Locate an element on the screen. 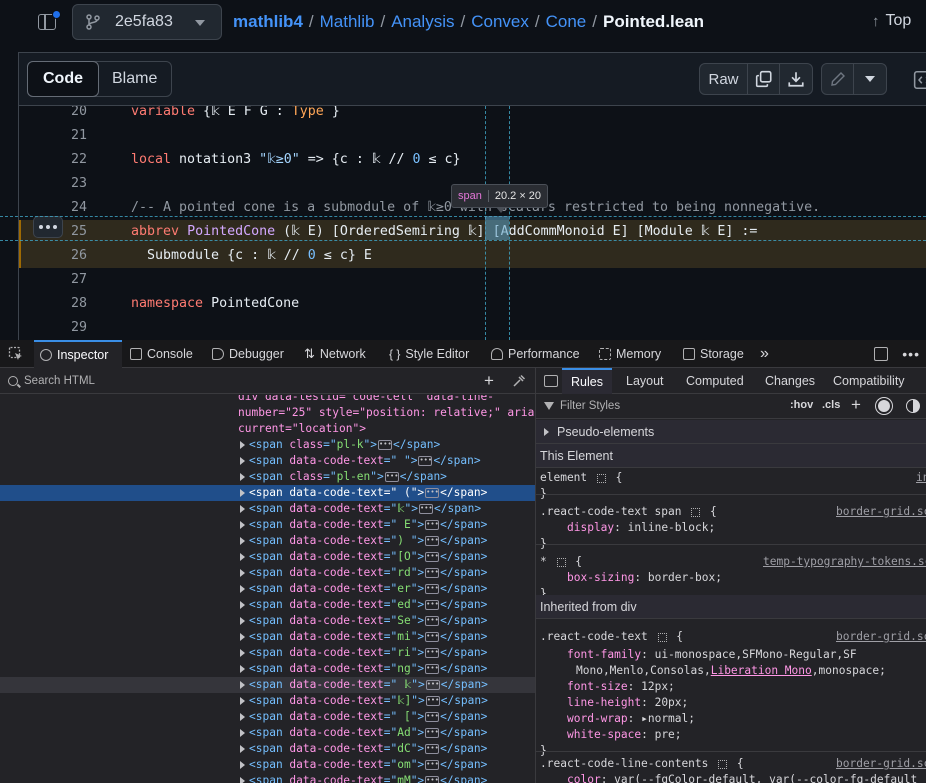  markup-node: <span data-code-text="rd"> •••</span> is located at coordinates (267, 573).